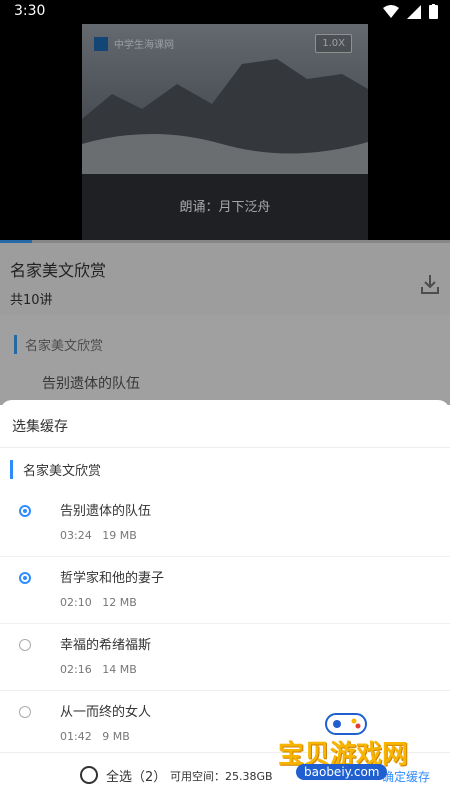 This screenshot has width=450, height=800. What do you see at coordinates (225, 447) in the screenshot?
I see `sheet-divider` at bounding box center [225, 447].